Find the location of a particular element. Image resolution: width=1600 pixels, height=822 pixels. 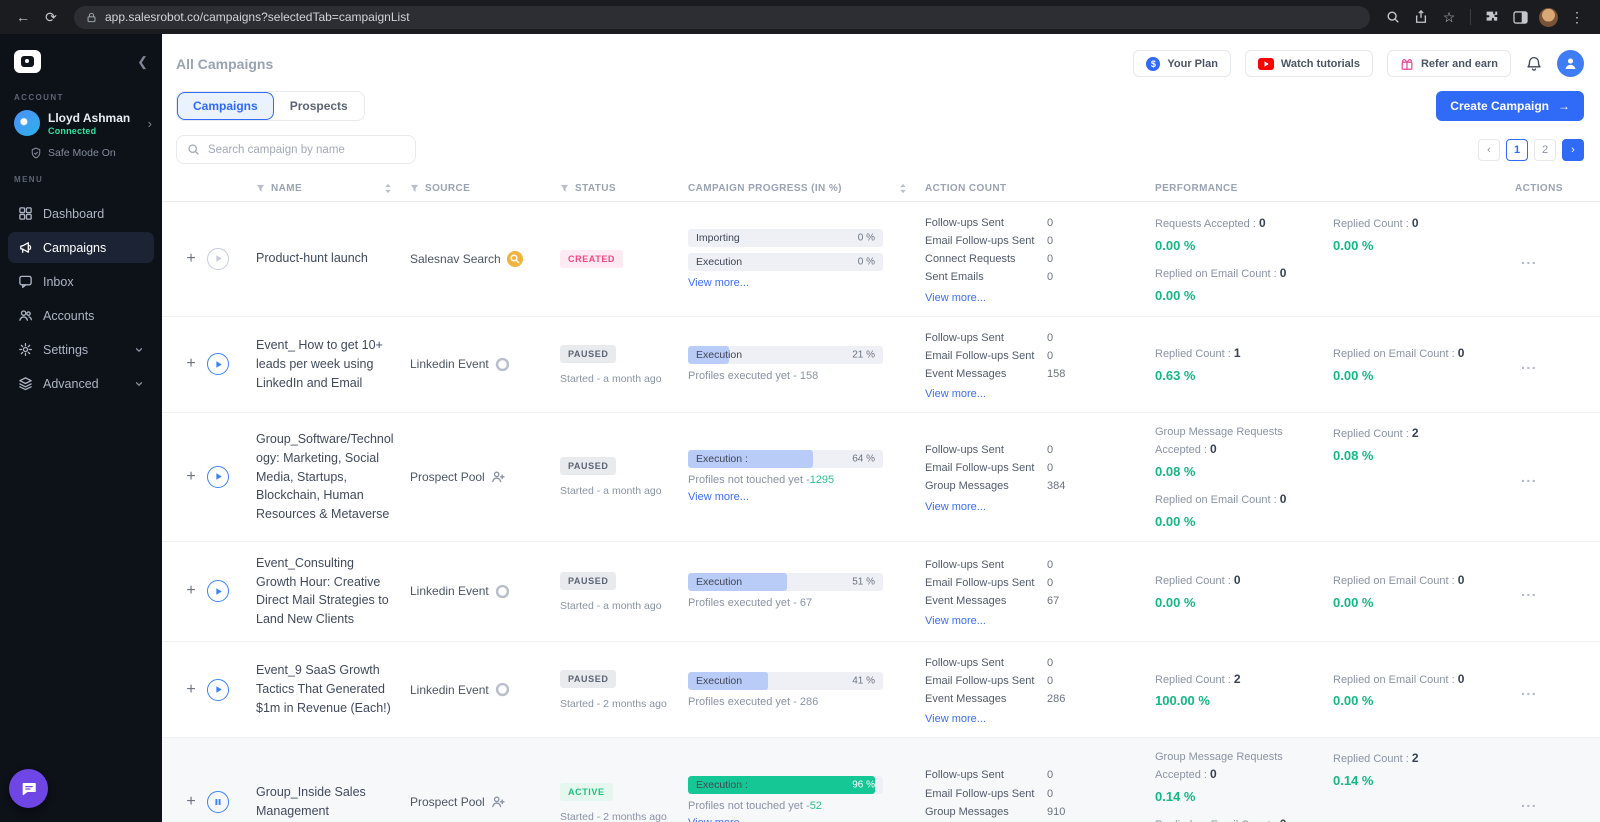

extensions-puzzle-icon is located at coordinates (1492, 17).